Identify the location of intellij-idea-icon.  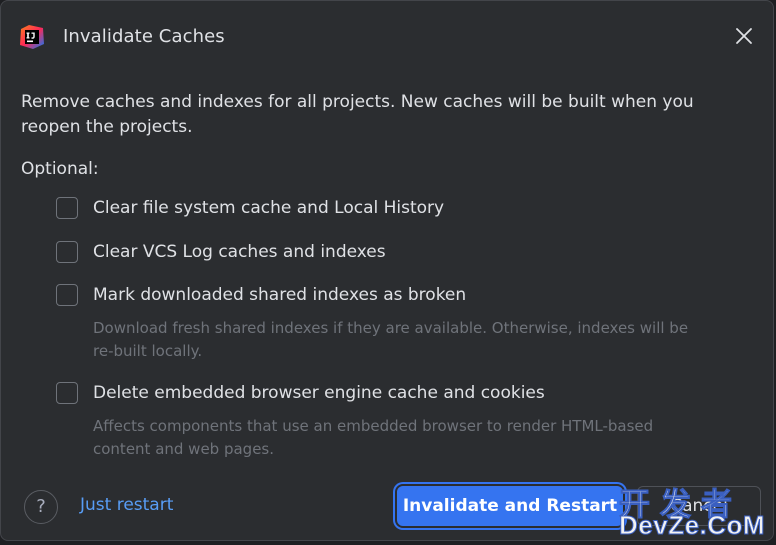
(32, 37).